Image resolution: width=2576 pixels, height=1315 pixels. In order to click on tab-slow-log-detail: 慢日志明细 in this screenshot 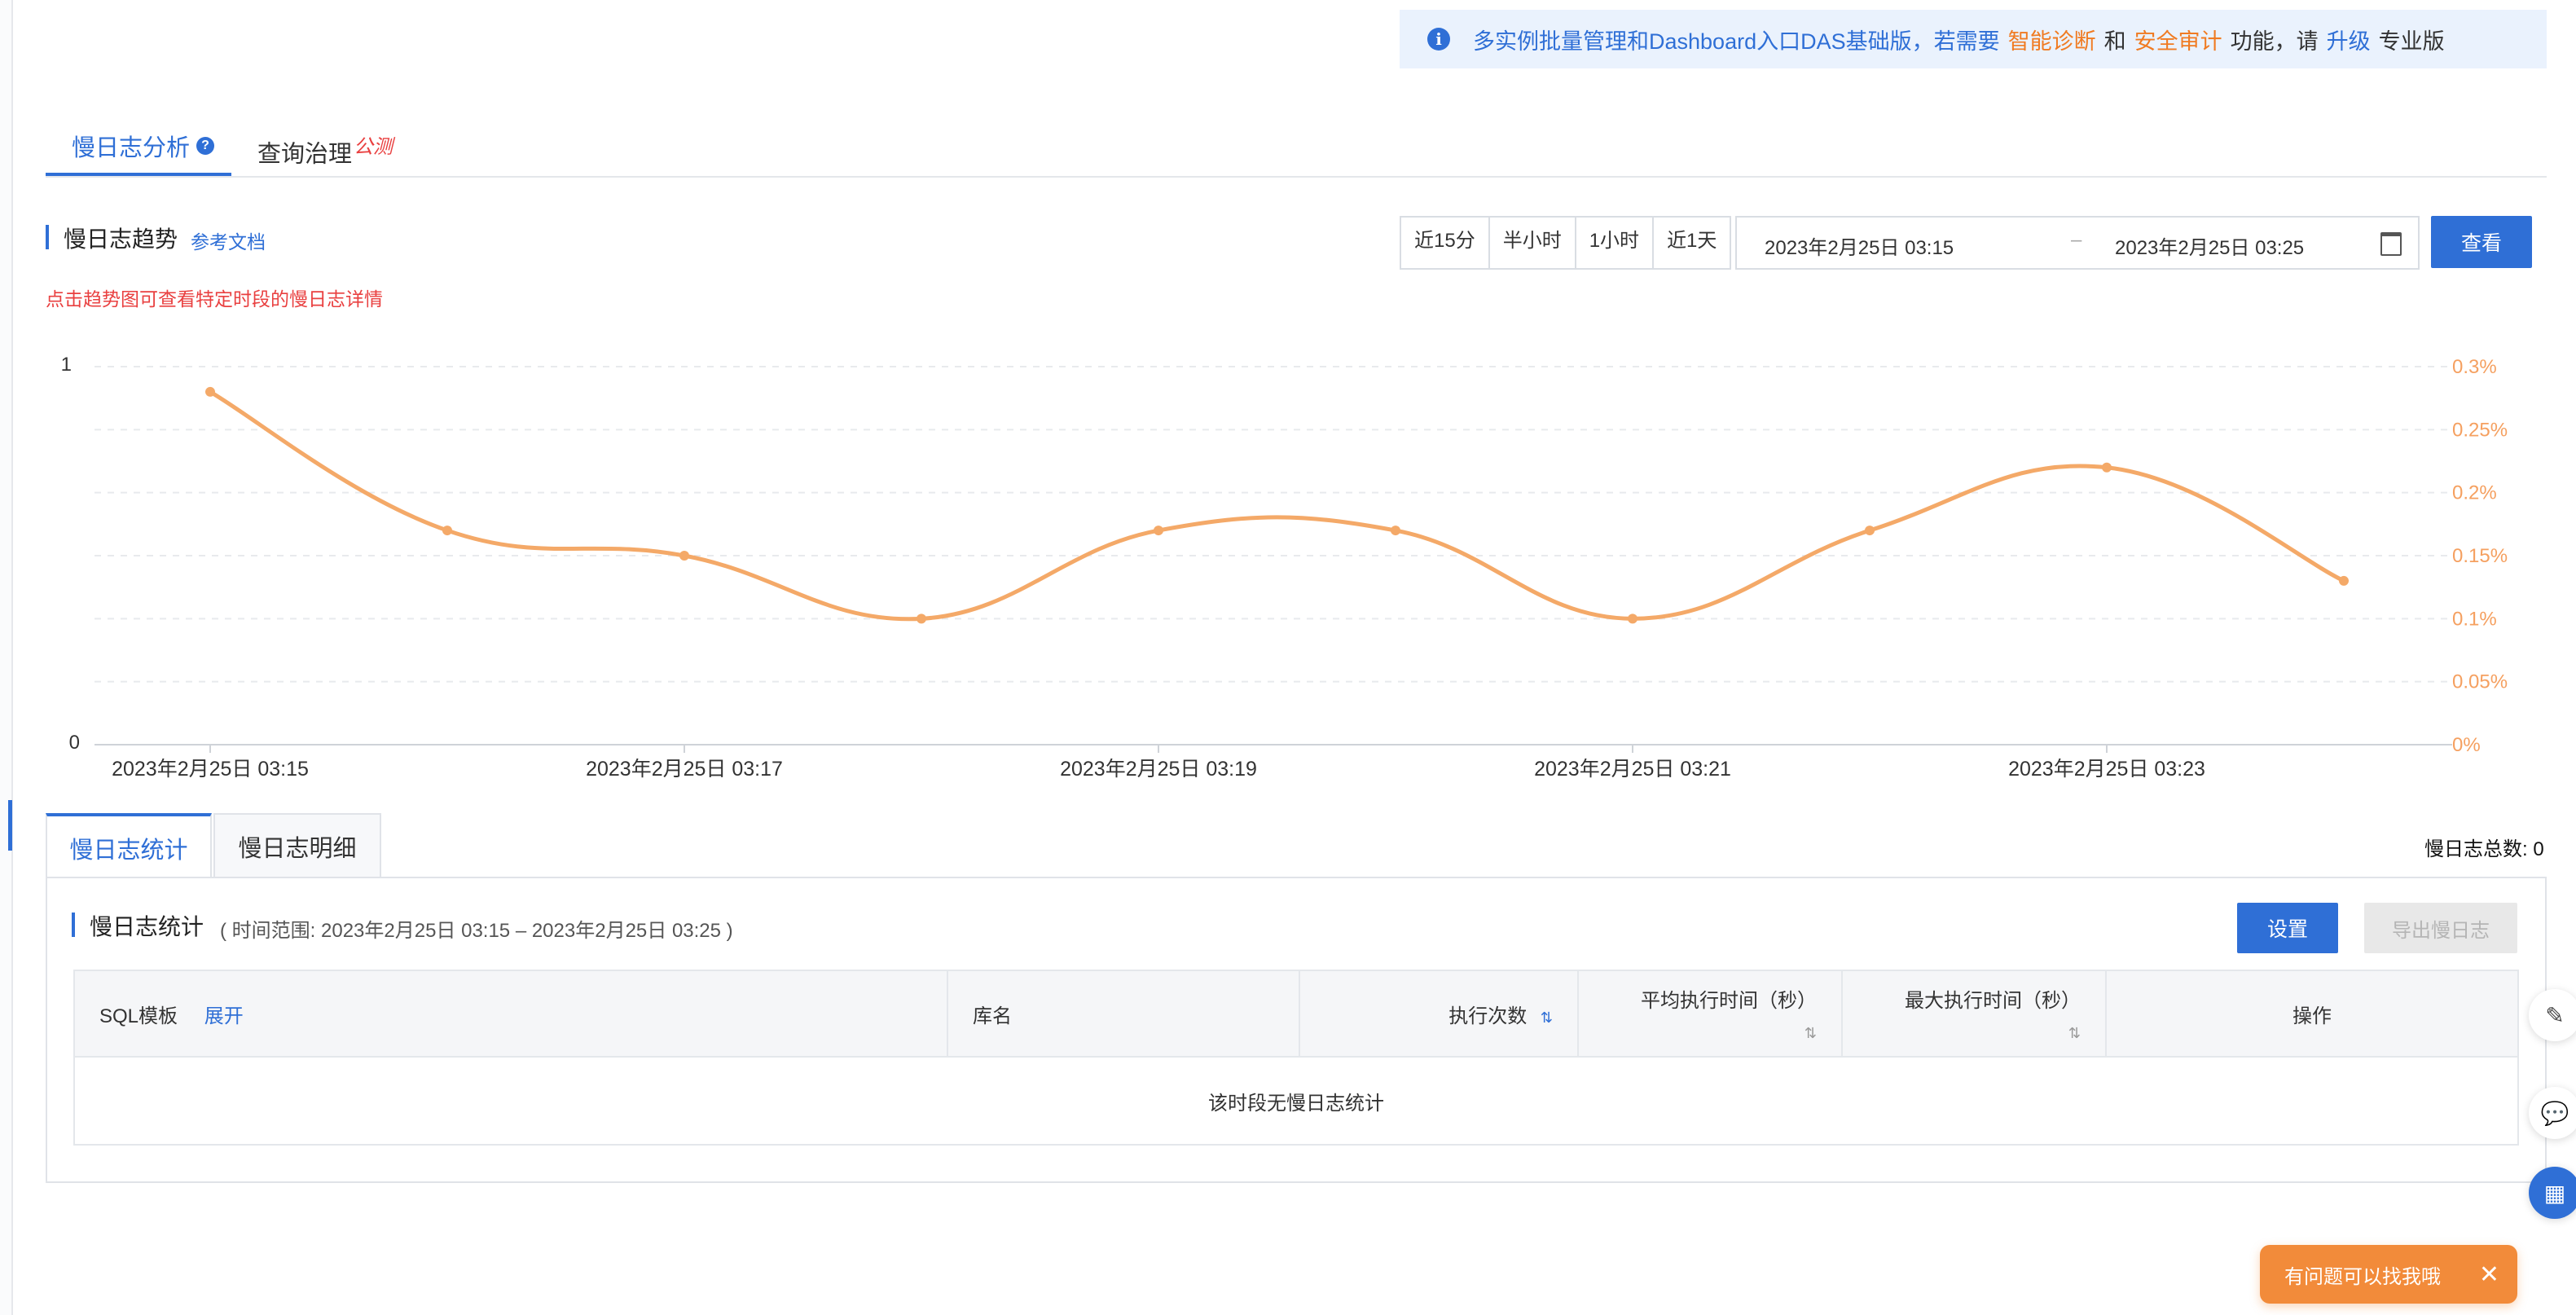, I will do `click(297, 845)`.